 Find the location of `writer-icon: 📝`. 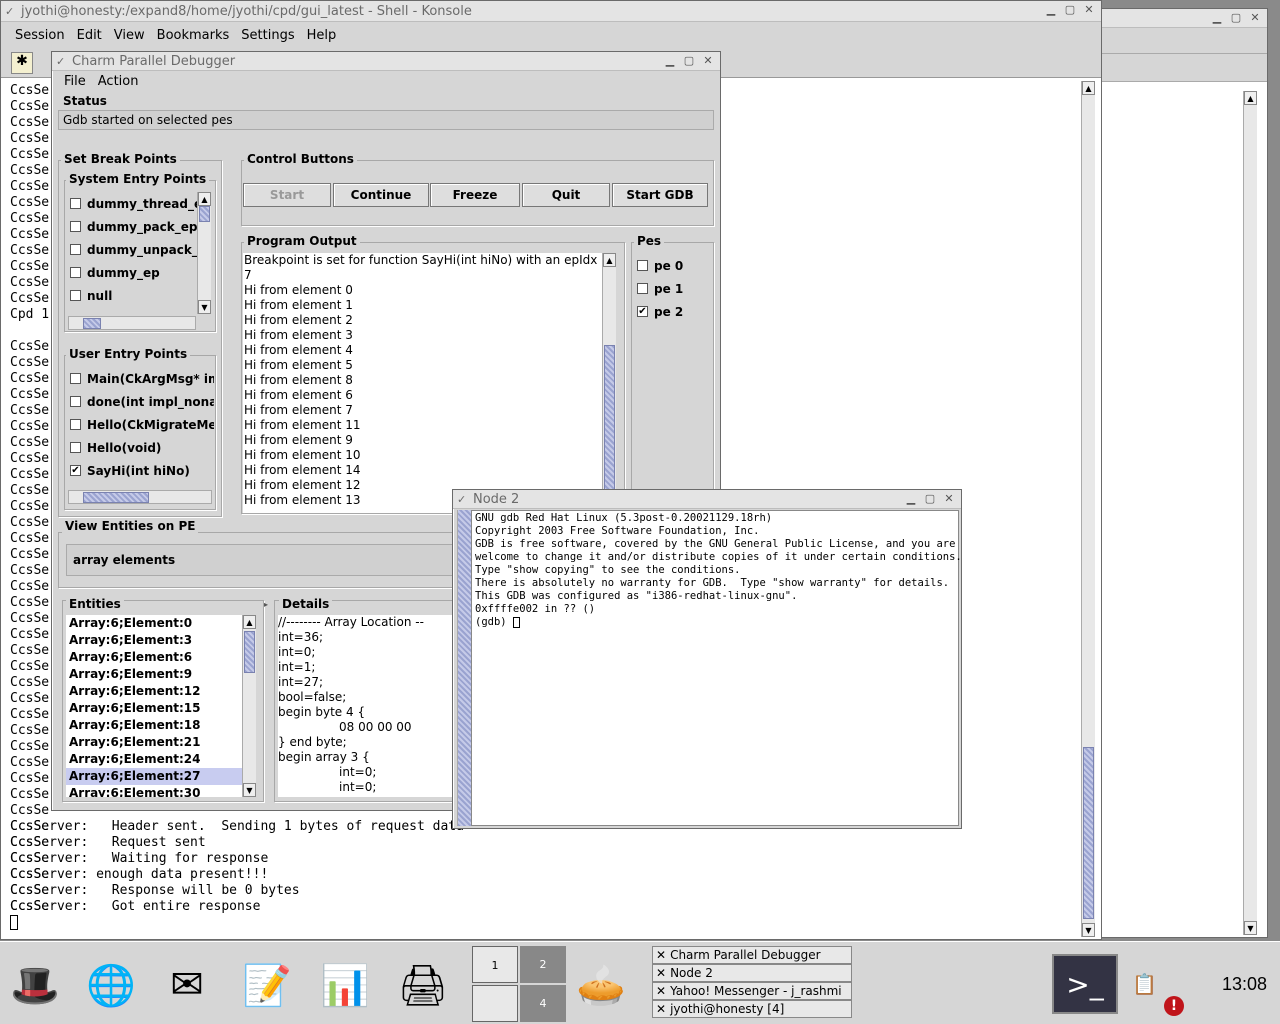

writer-icon: 📝 is located at coordinates (267, 985).